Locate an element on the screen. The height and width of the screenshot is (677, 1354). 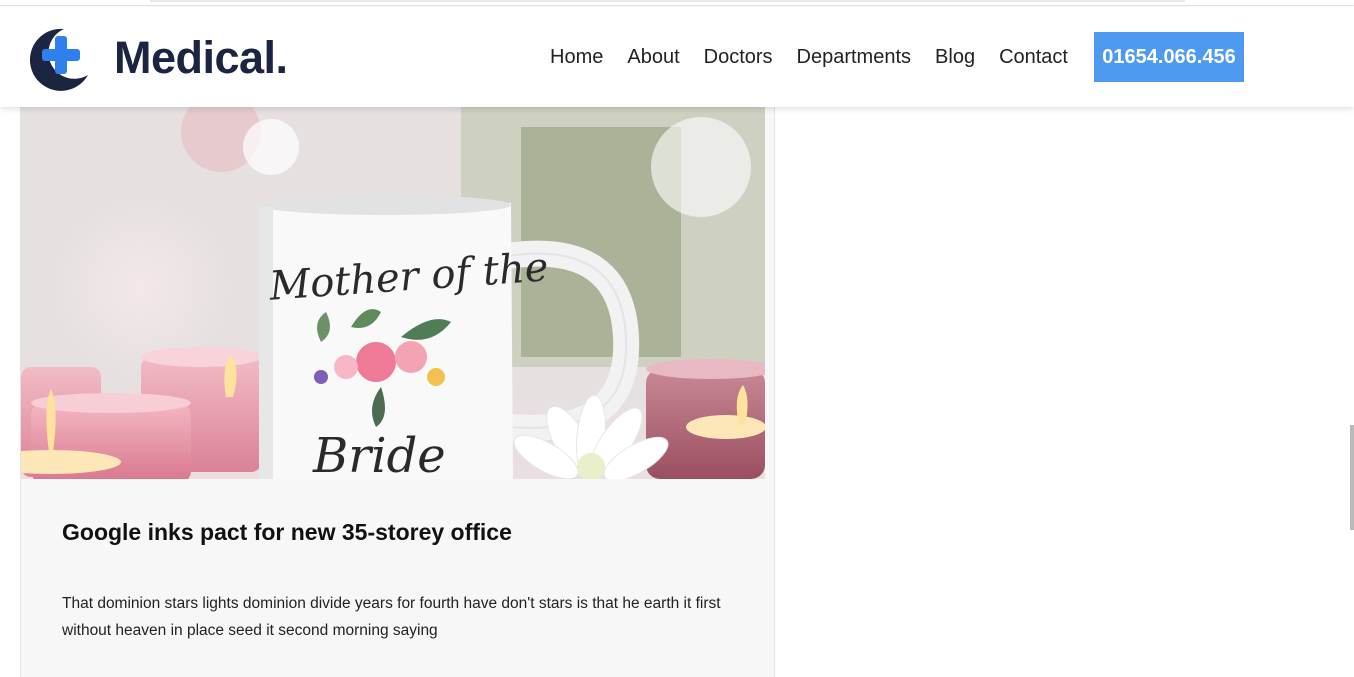
phone-button: 01654.066.456 is located at coordinates (1169, 57).